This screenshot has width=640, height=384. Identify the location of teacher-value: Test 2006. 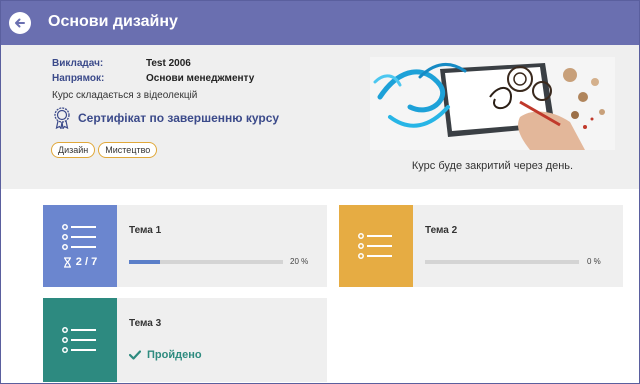
(168, 63).